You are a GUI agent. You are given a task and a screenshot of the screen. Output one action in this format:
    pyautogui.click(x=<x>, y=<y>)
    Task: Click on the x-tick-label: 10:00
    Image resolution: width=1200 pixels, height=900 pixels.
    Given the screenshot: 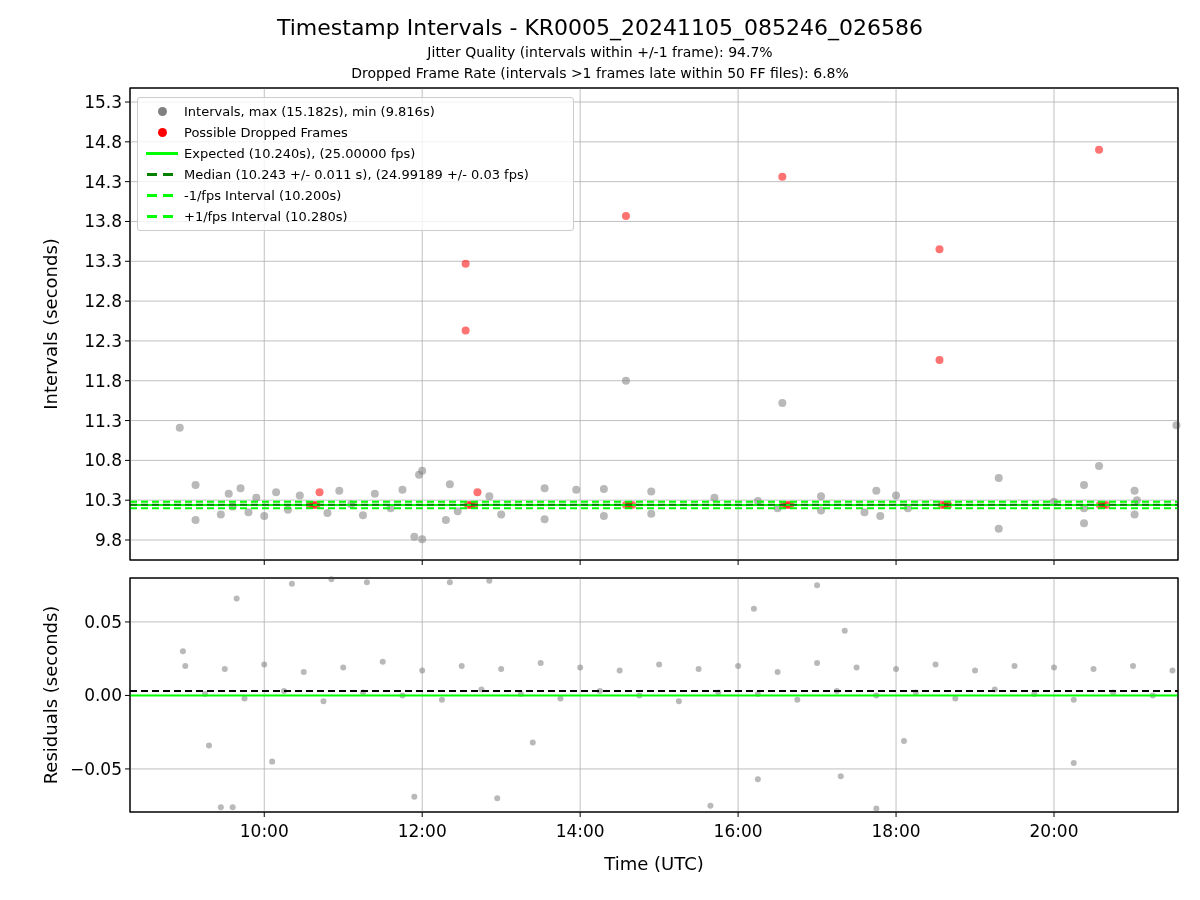 What is the action you would take?
    pyautogui.click(x=264, y=831)
    